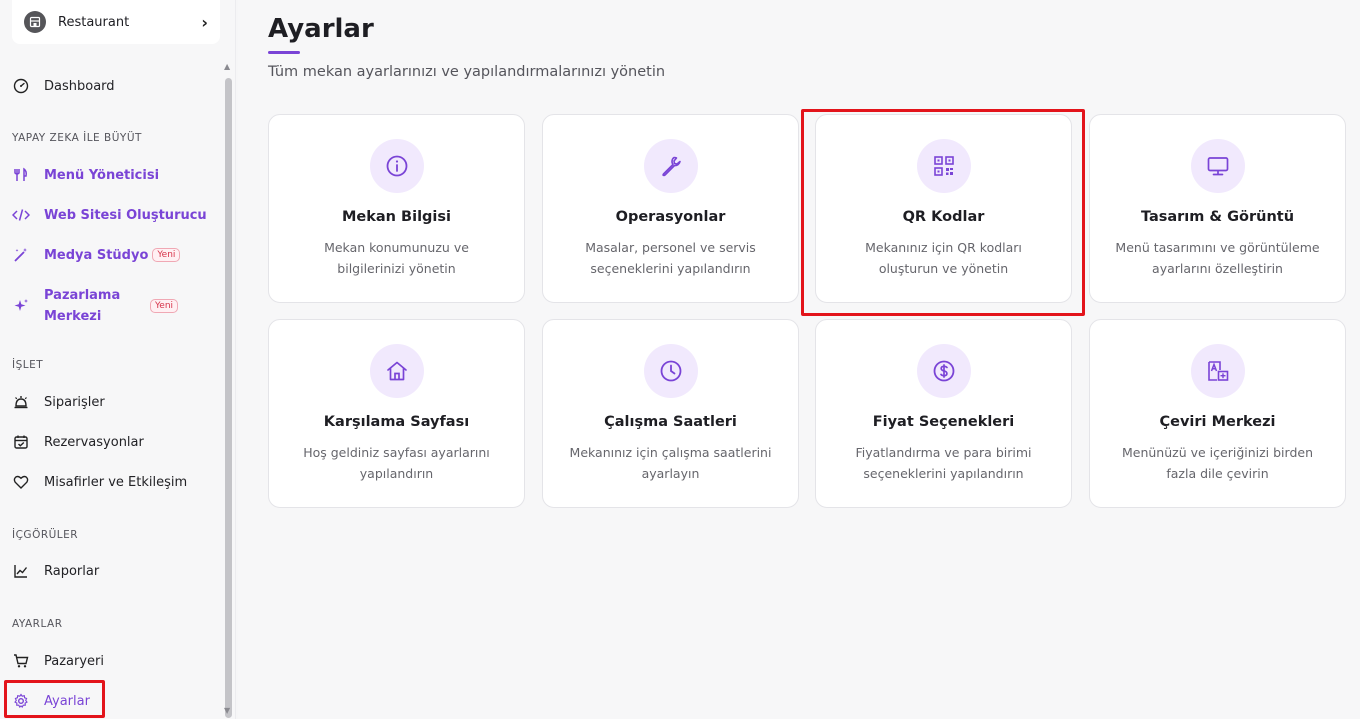 Image resolution: width=1360 pixels, height=719 pixels. What do you see at coordinates (73, 316) in the screenshot?
I see `label-line-2: Merkezi` at bounding box center [73, 316].